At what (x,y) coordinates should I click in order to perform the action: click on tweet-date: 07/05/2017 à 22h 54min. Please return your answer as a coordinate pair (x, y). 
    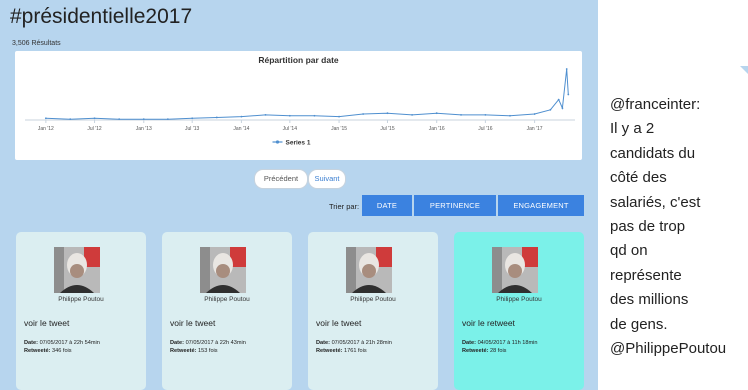
    Looking at the image, I should click on (69, 343).